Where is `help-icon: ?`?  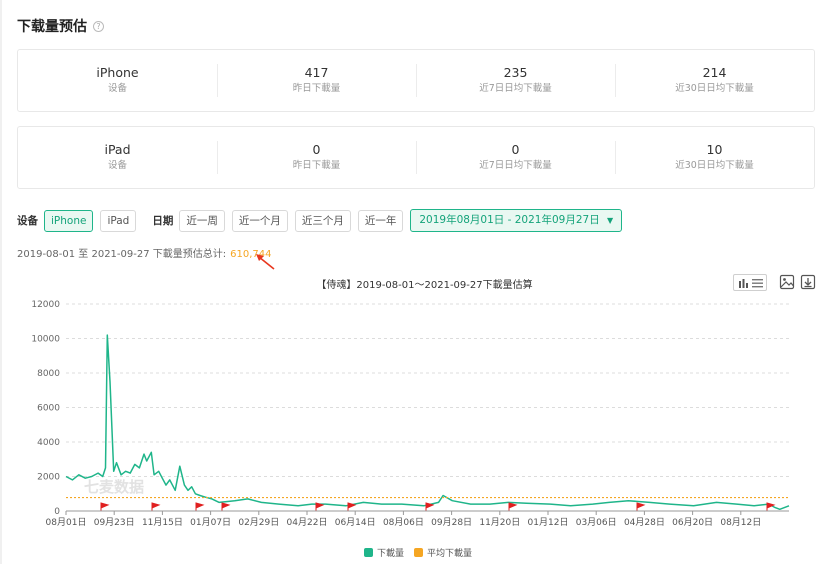 help-icon: ? is located at coordinates (98, 26).